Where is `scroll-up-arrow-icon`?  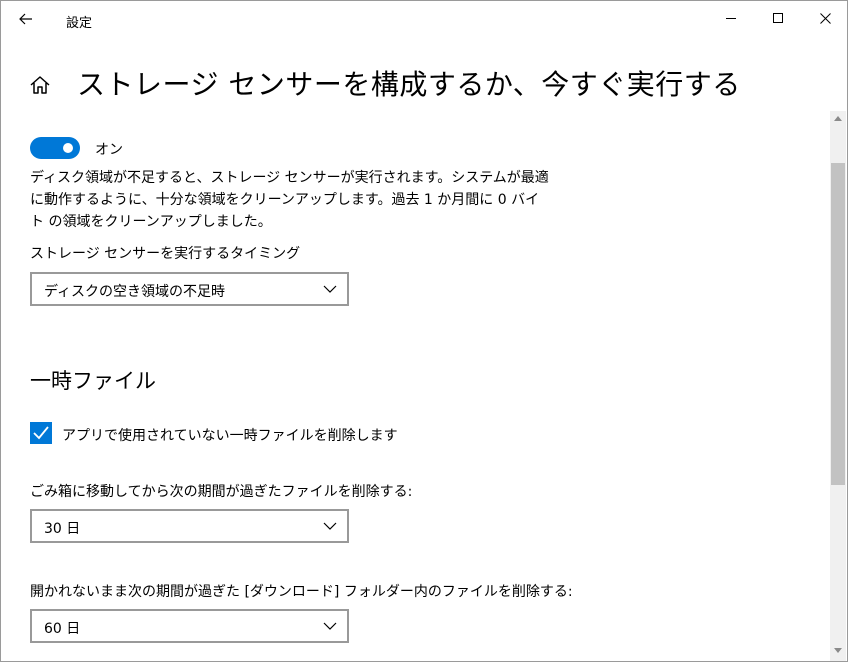
scroll-up-arrow-icon is located at coordinates (838, 118).